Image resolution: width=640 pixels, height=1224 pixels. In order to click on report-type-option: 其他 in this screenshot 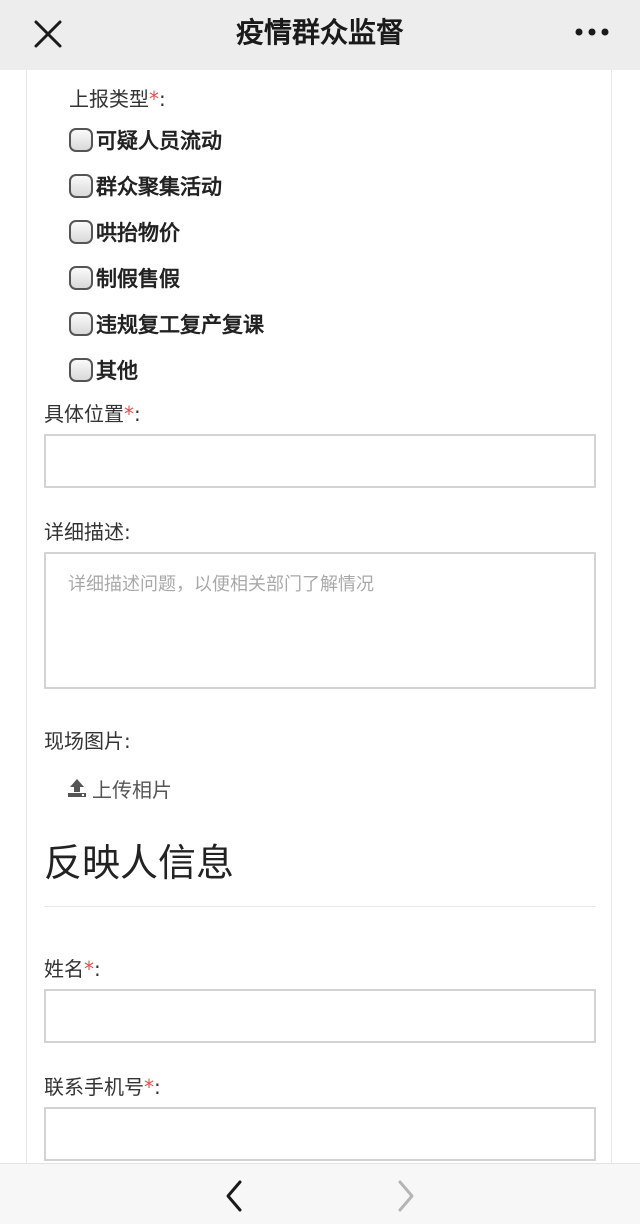, I will do `click(103, 370)`.